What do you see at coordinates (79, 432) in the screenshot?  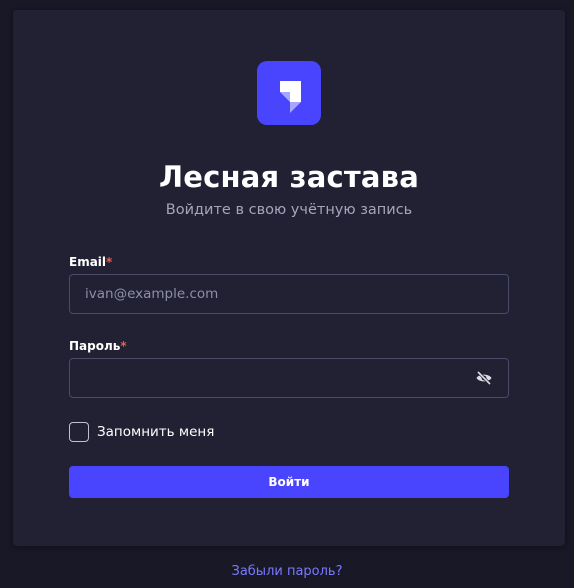 I see `remember-me-checkbox` at bounding box center [79, 432].